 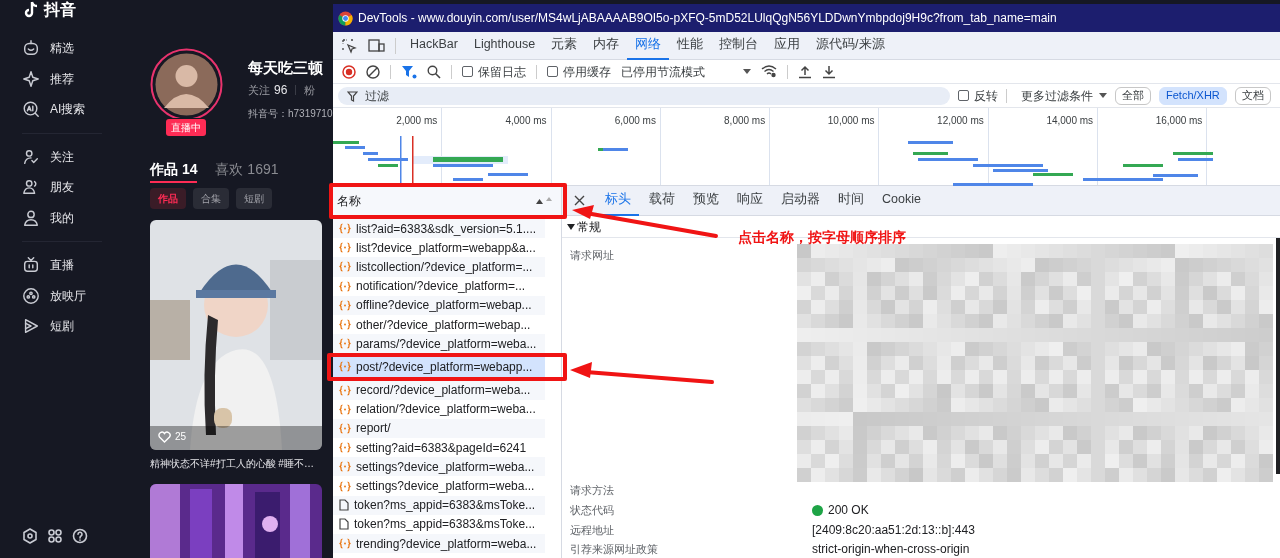 What do you see at coordinates (60, 10) in the screenshot?
I see `app-logo: 抖音` at bounding box center [60, 10].